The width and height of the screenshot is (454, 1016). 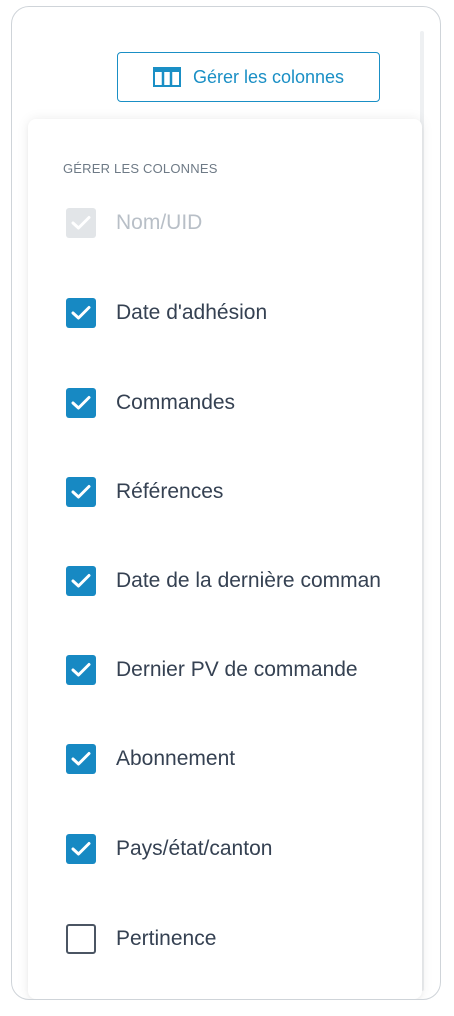 I want to click on manage-columns-button: Gérer les colonnes, so click(x=248, y=77).